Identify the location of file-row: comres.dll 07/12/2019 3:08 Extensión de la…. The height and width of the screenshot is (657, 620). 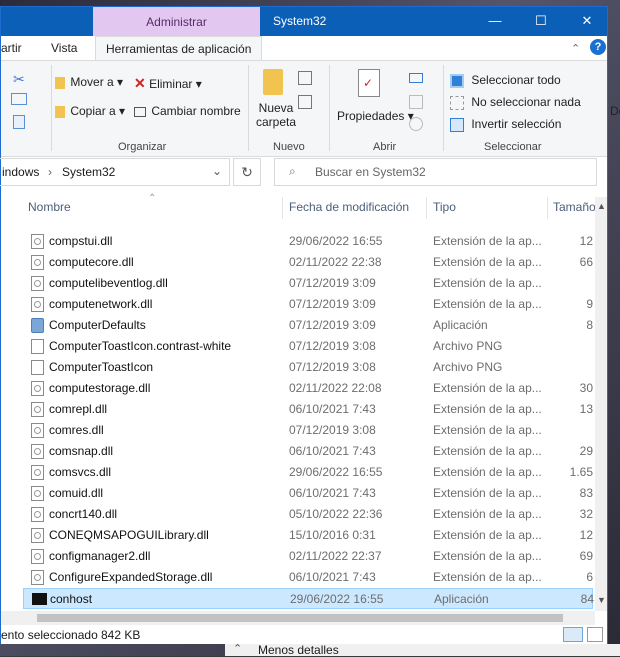
(308, 430).